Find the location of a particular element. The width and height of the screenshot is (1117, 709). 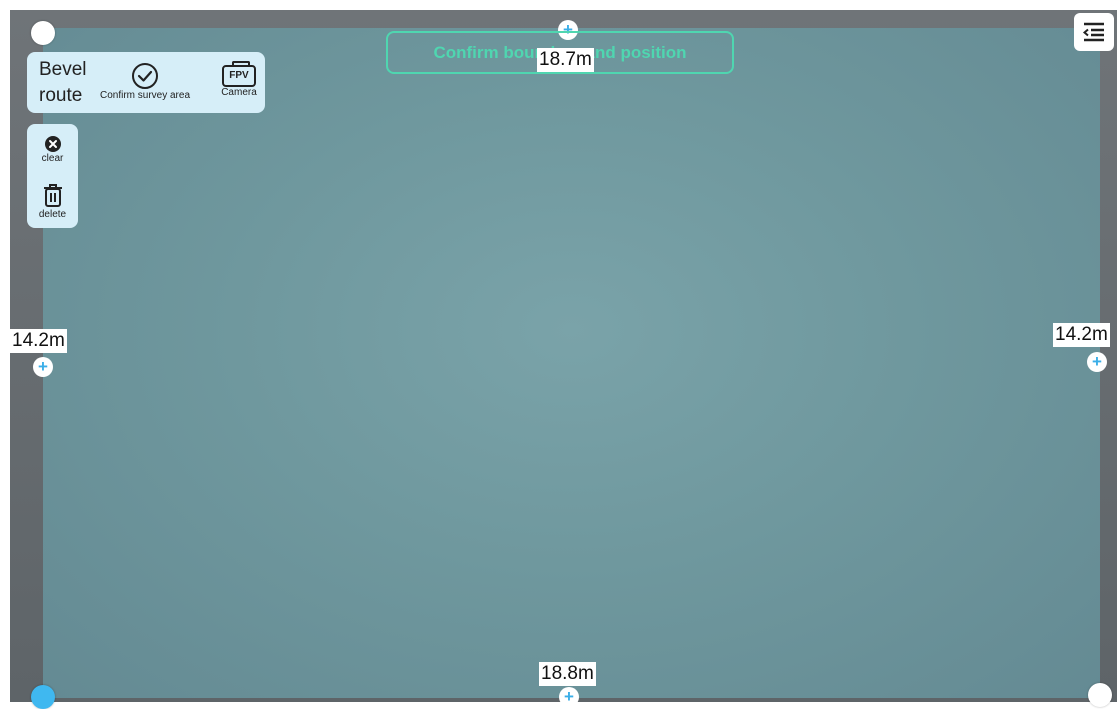

add-point-right-icon: + is located at coordinates (1097, 362).